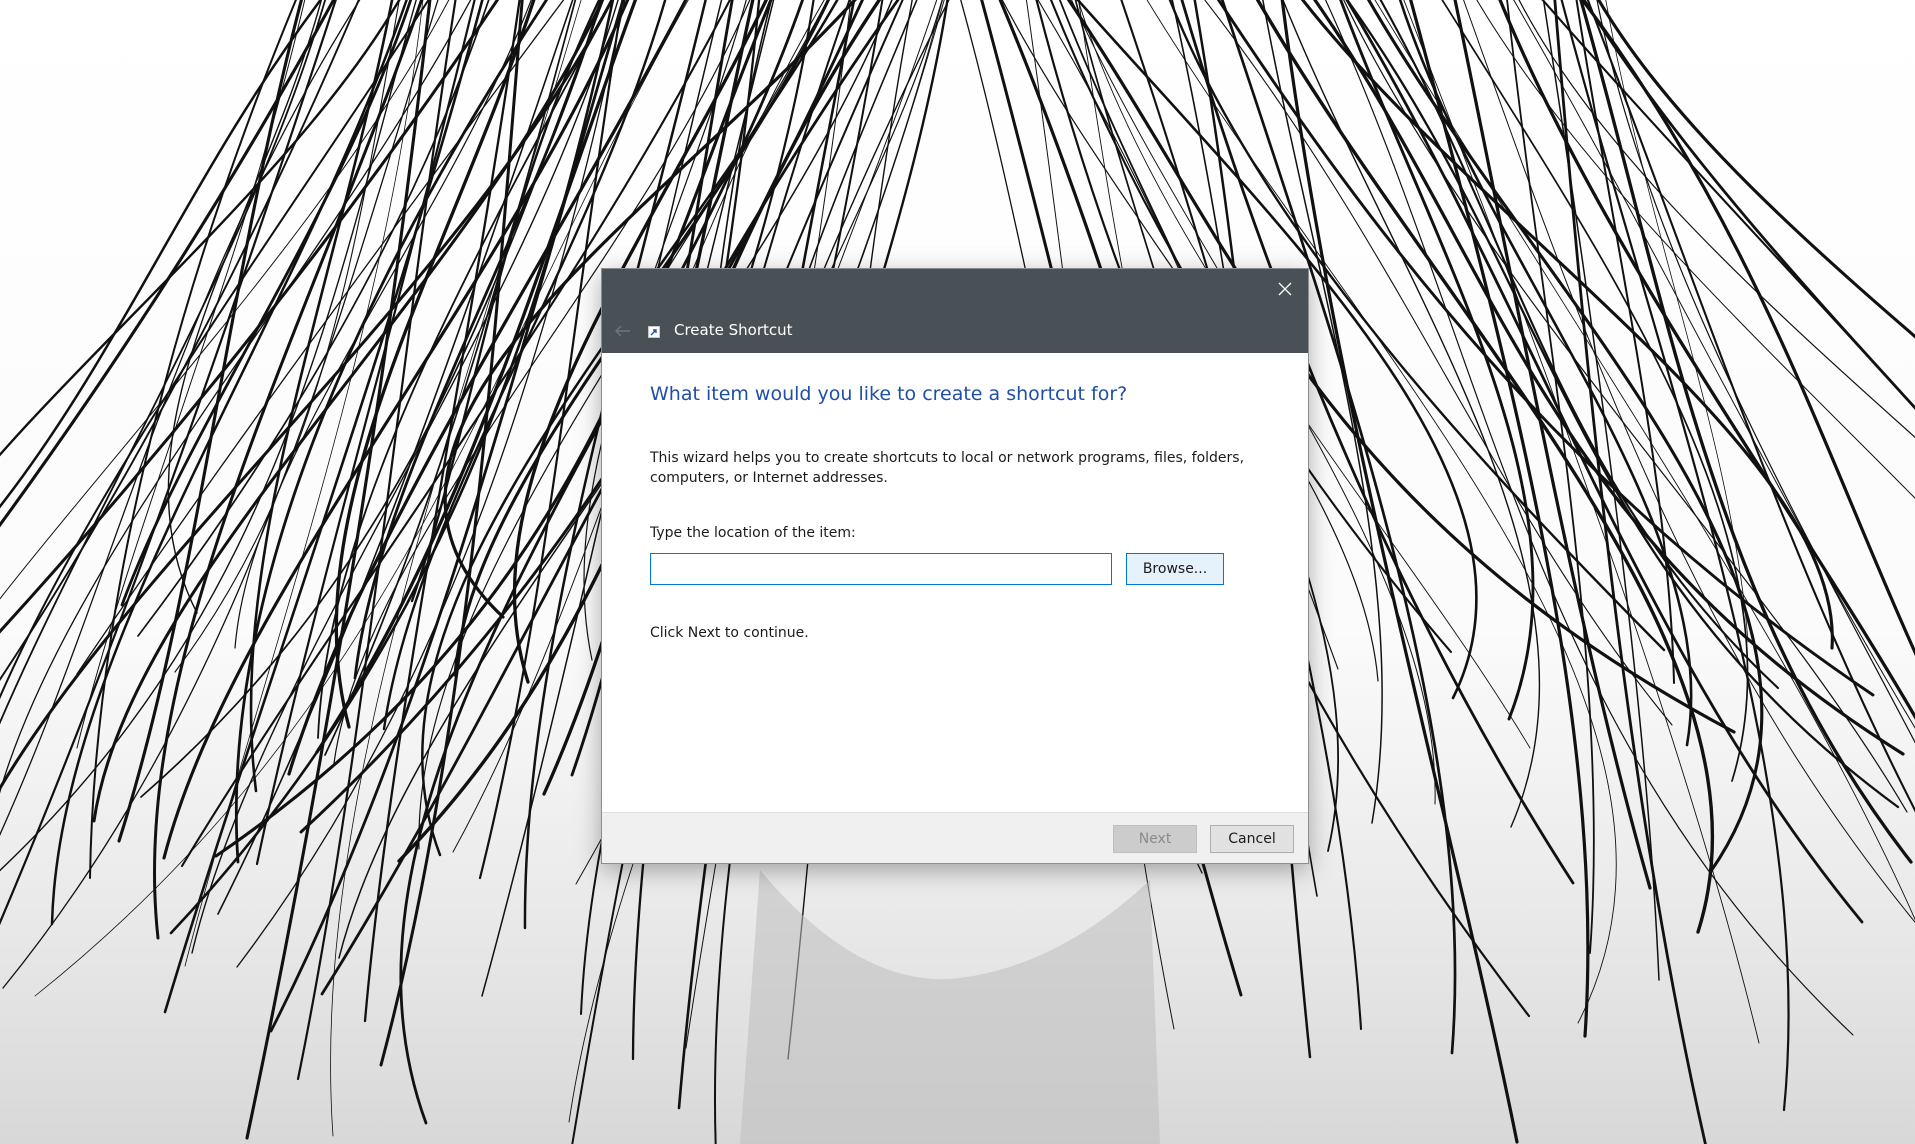  What do you see at coordinates (733, 330) in the screenshot?
I see `dialog-title: Create Shortcut` at bounding box center [733, 330].